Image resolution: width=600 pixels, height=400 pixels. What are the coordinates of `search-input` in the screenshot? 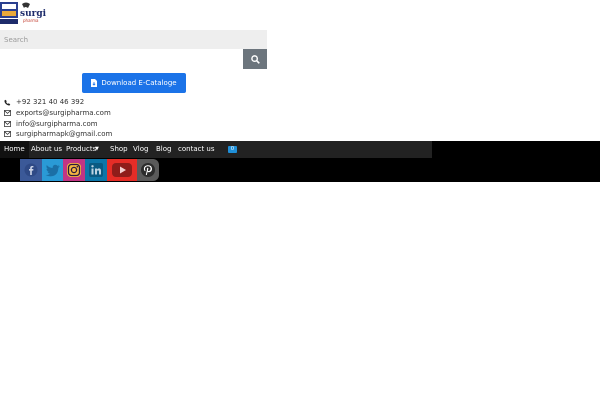 It's located at (133, 39).